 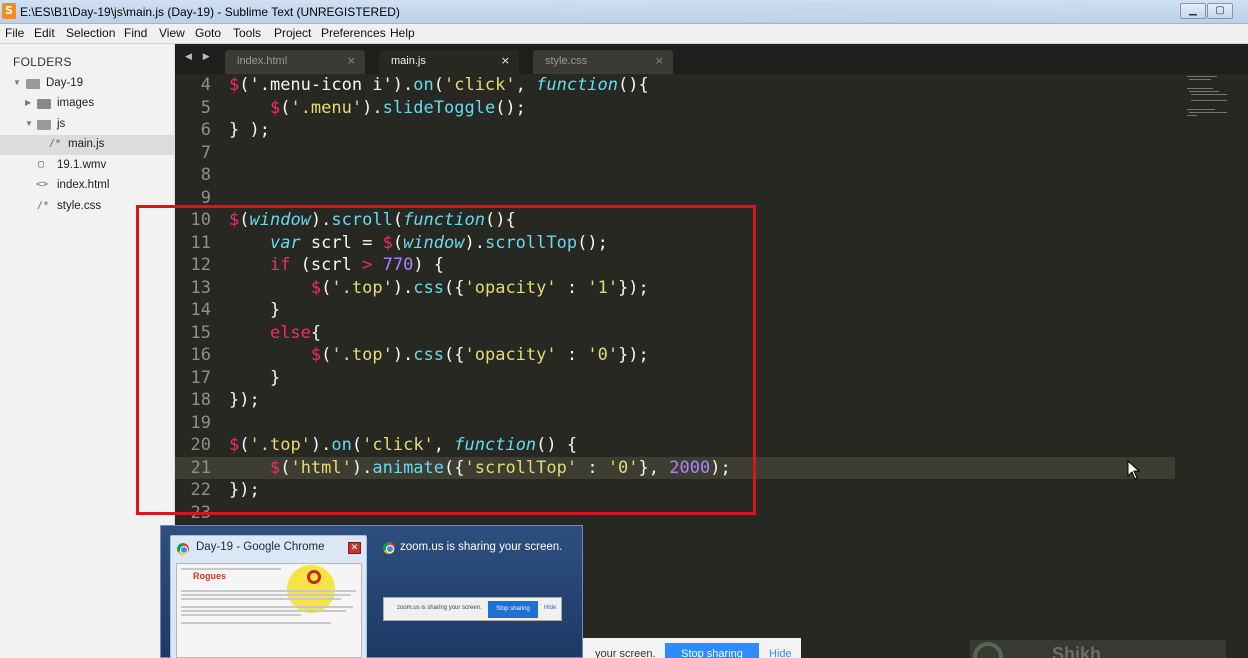 I want to click on share-bar-text: your screen., so click(x=625, y=653).